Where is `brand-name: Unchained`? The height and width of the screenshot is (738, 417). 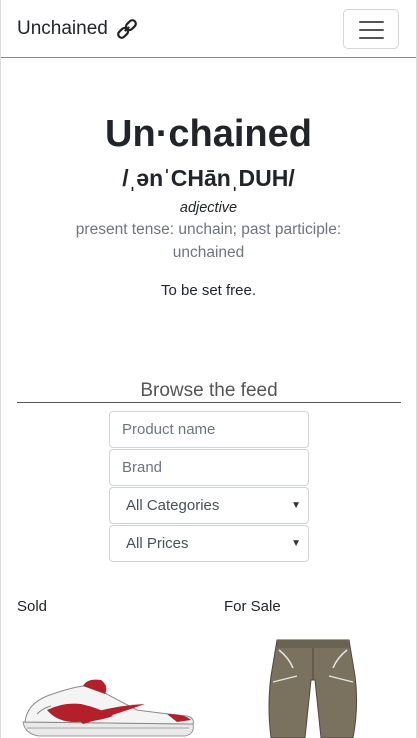
brand-name: Unchained is located at coordinates (62, 28).